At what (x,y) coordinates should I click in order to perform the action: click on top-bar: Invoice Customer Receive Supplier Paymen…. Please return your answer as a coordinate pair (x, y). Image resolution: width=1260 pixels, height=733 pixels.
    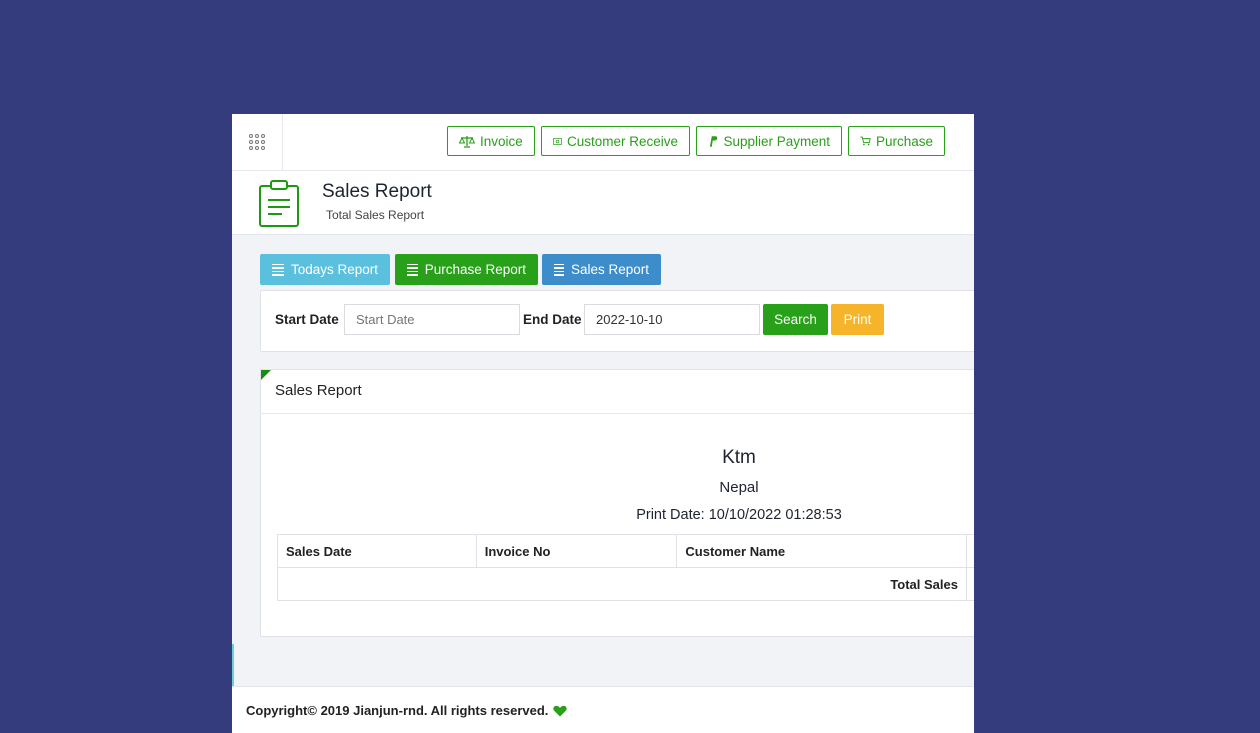
    Looking at the image, I should click on (603, 142).